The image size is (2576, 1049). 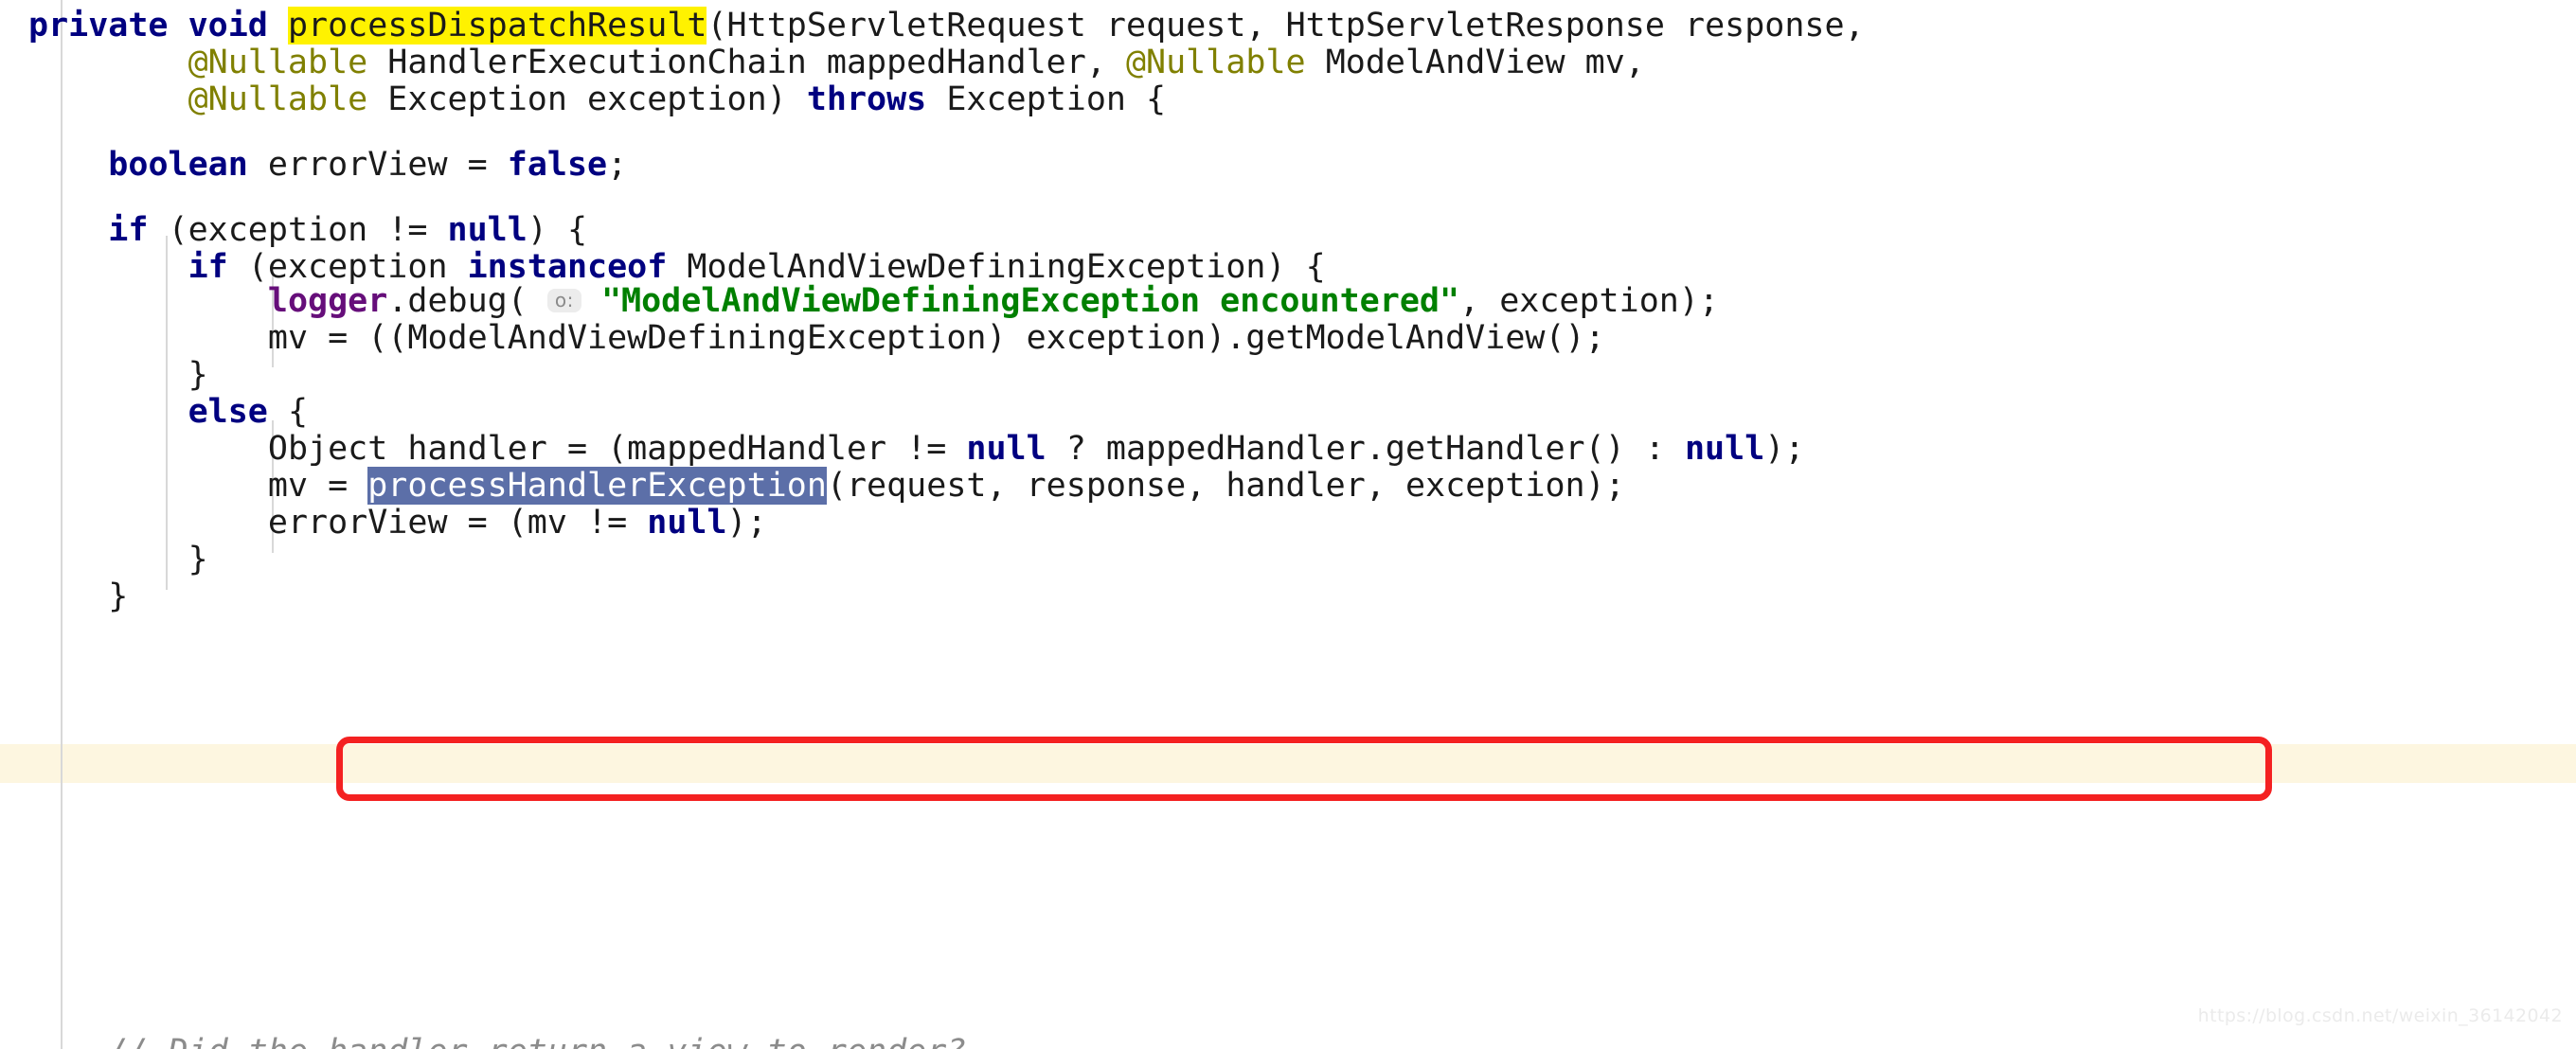 What do you see at coordinates (746, 62) in the screenshot?
I see `token-param-mapped-handler: HandlerExecutionChain mappedHandler,` at bounding box center [746, 62].